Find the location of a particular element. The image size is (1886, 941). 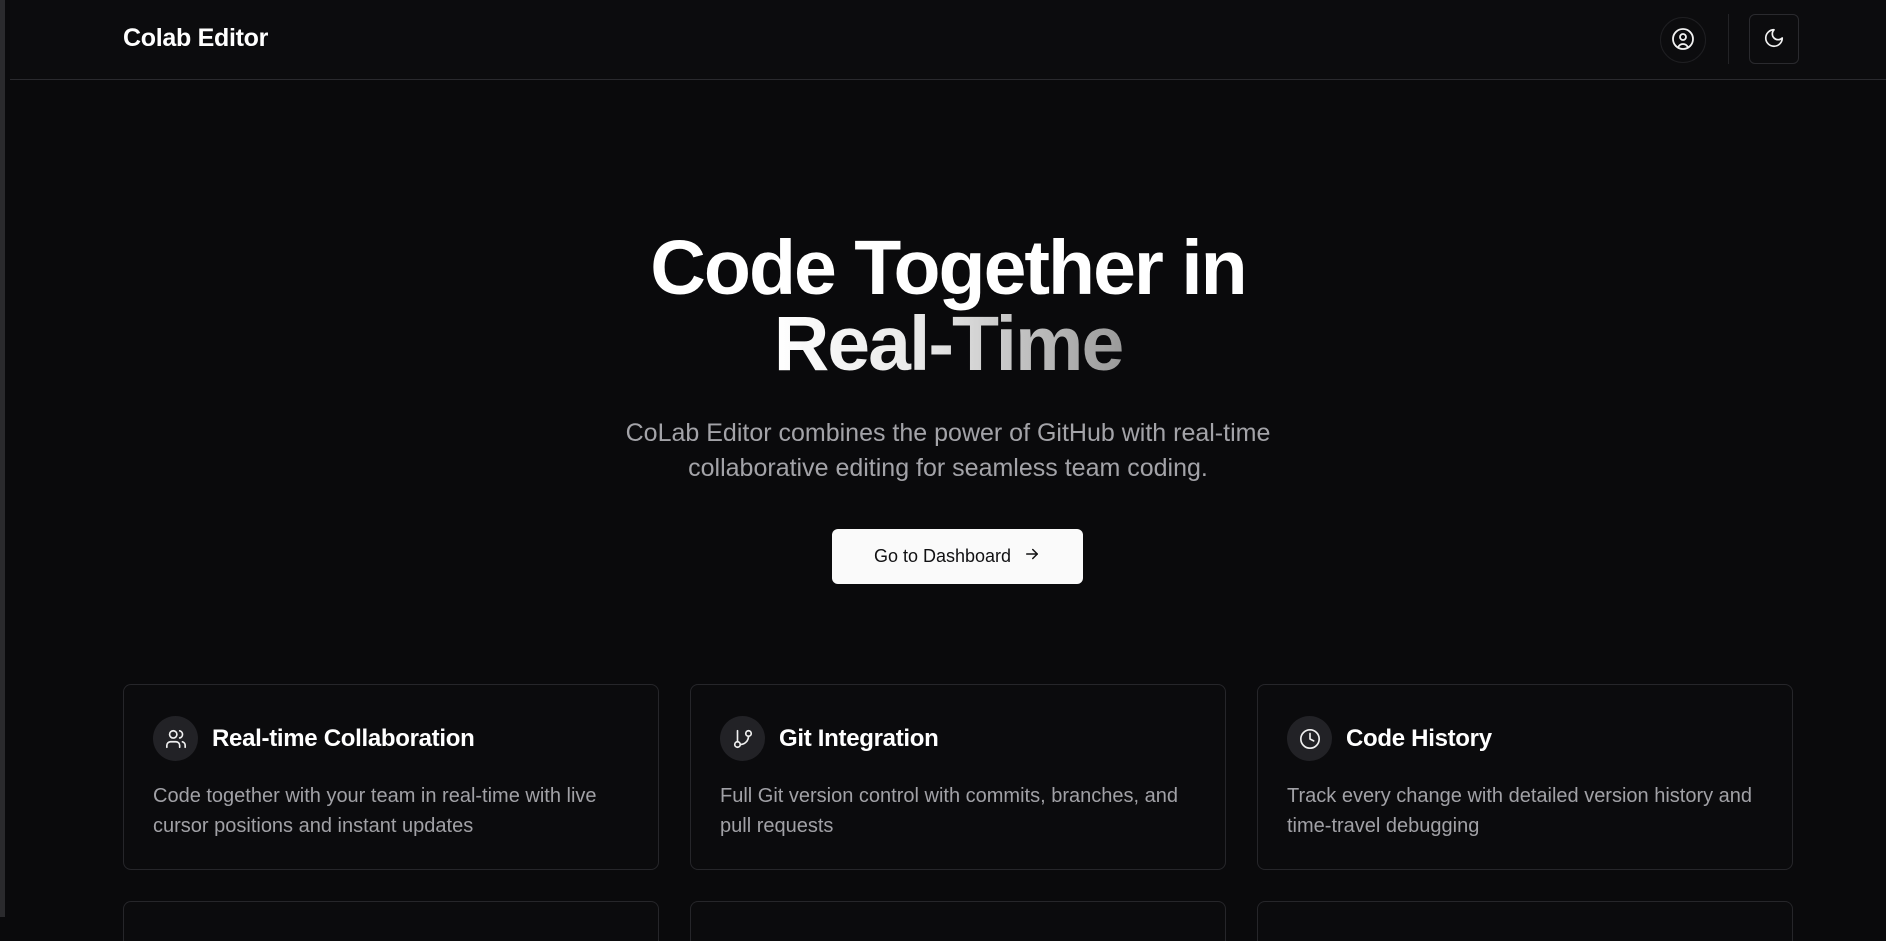

hero-title-line2: Real-Time is located at coordinates (949, 344).